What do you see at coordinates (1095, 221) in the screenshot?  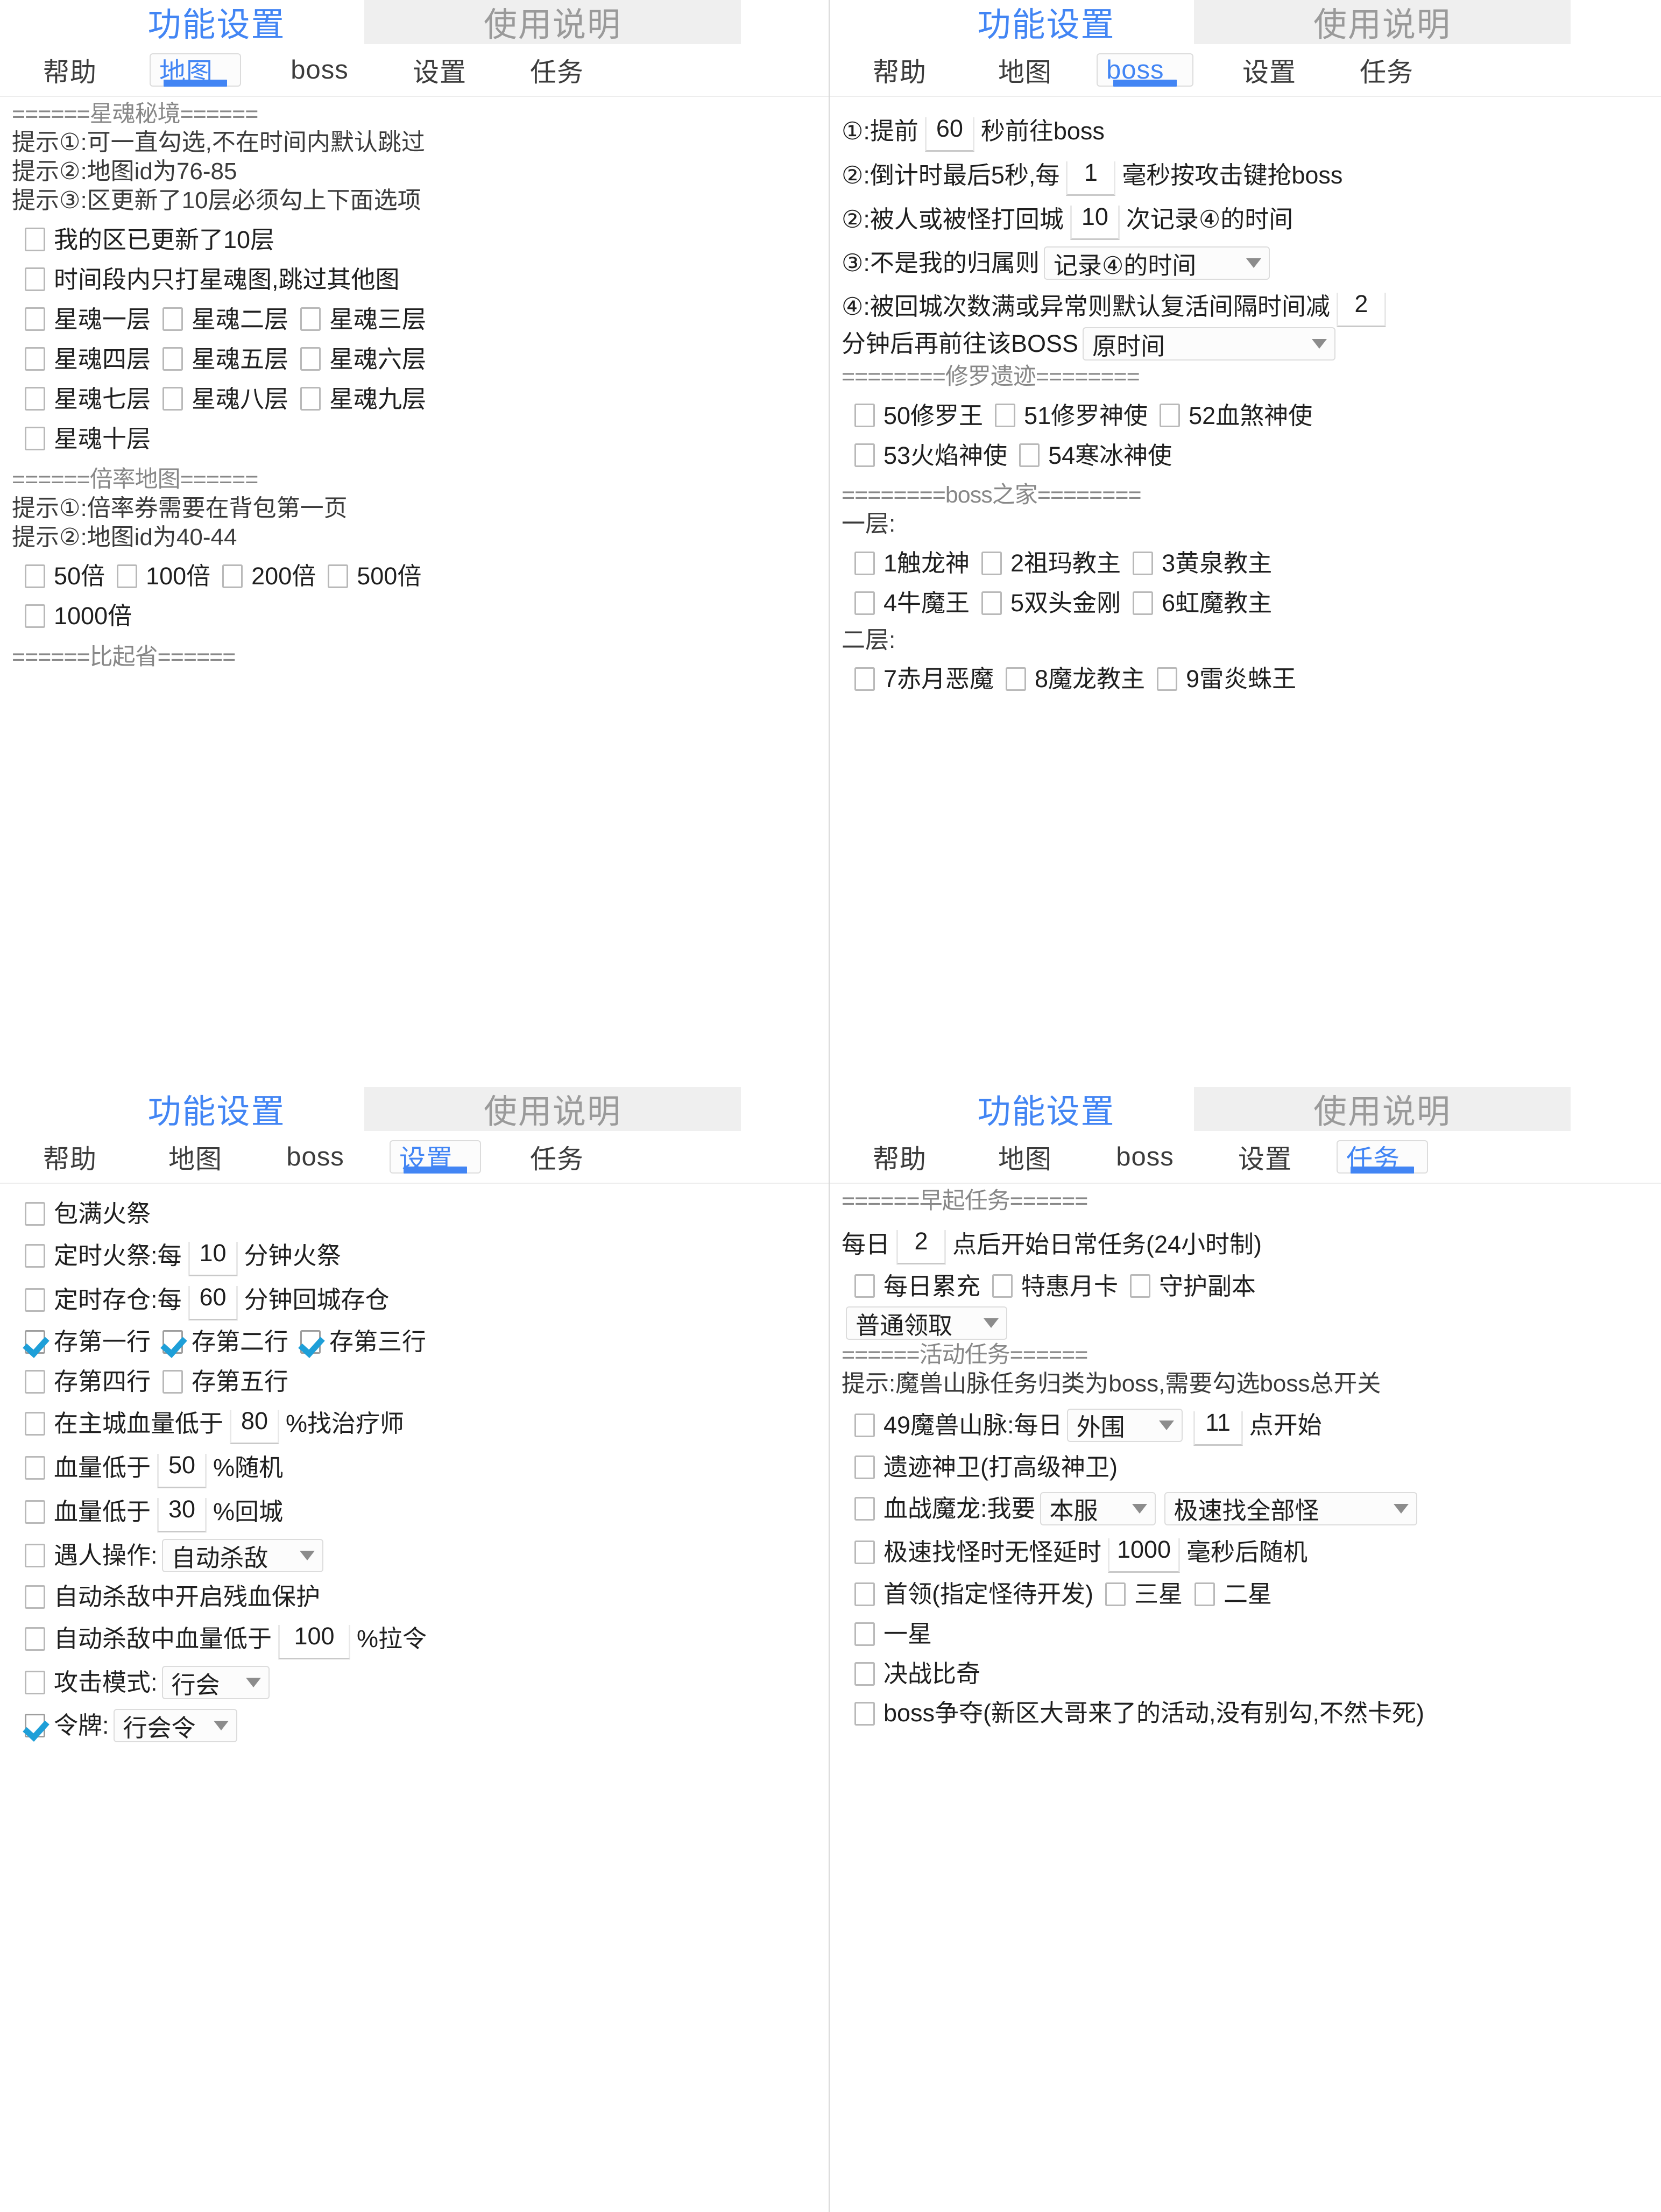 I see `input-boss-return-count: 10` at bounding box center [1095, 221].